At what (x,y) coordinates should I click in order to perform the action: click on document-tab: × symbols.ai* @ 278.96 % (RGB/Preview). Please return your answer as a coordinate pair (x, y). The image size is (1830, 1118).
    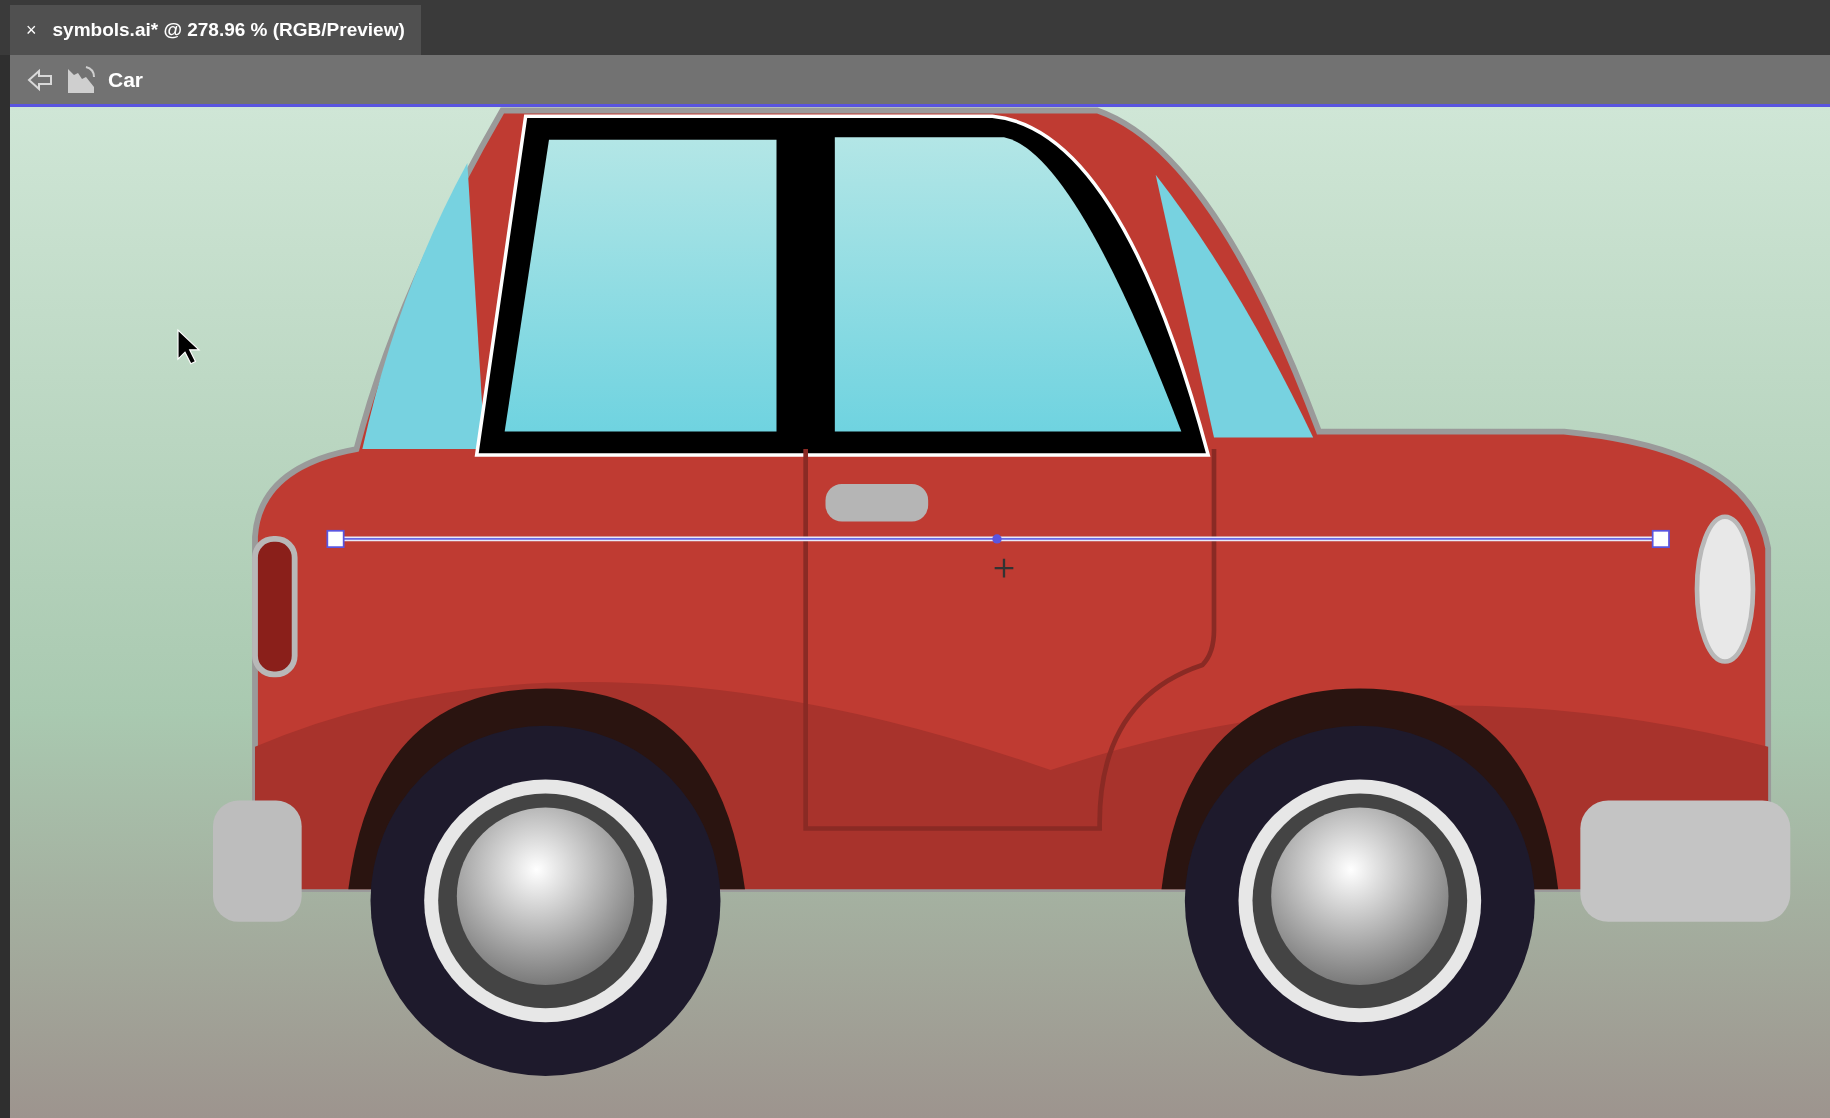
    Looking at the image, I should click on (215, 30).